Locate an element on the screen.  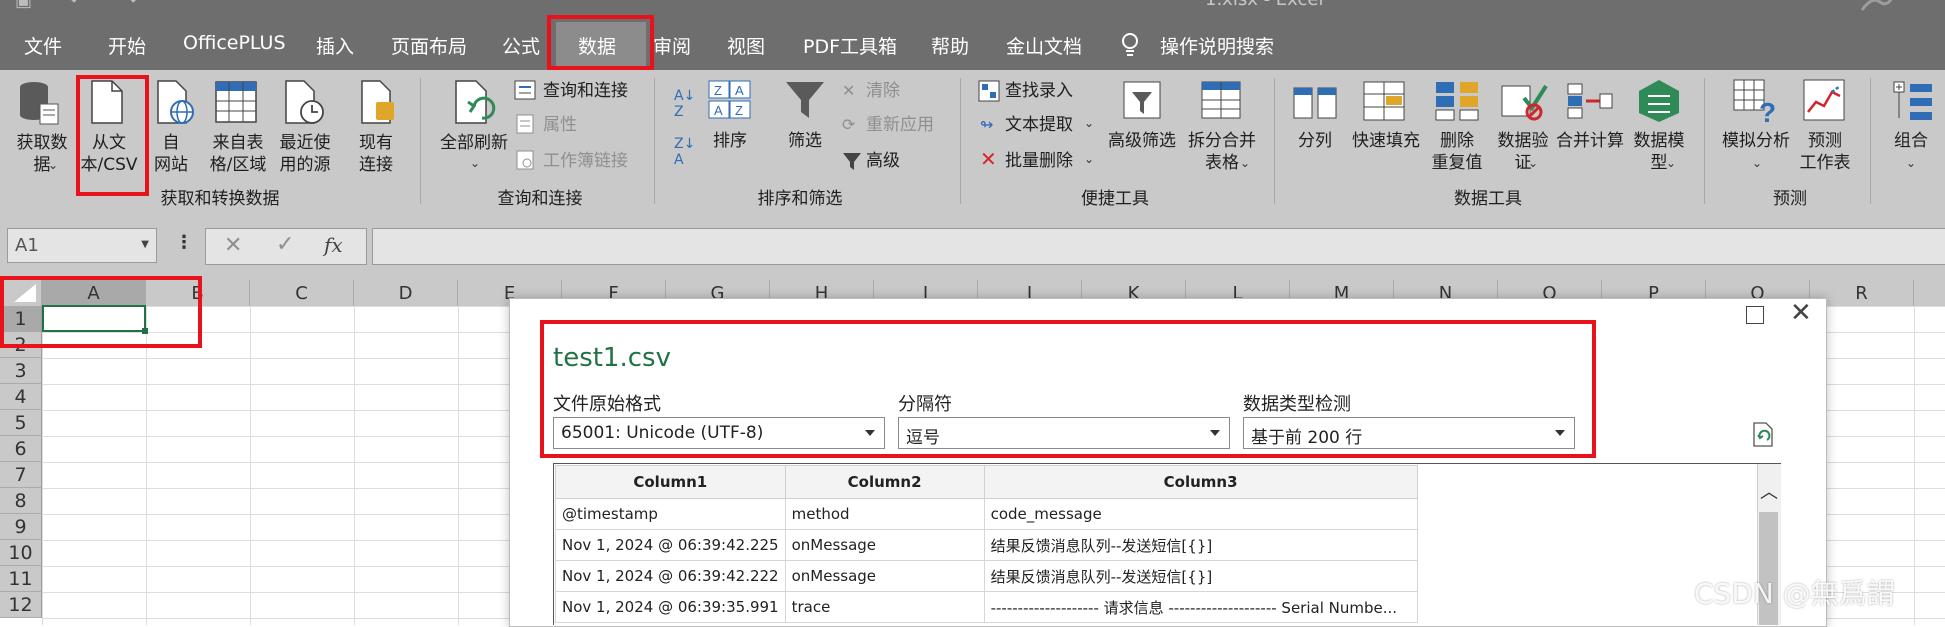
tab-file: 文件 is located at coordinates (43, 45).